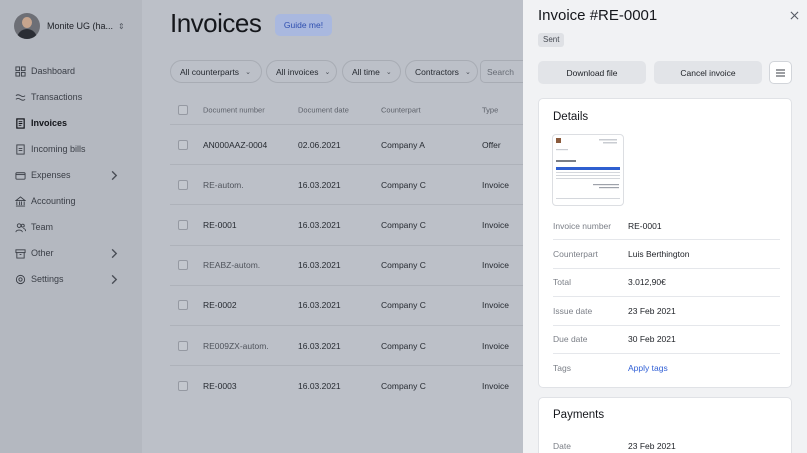  Describe the element at coordinates (666, 254) in the screenshot. I see `detail-counterpart: Counterpart Luis Berthington` at that location.